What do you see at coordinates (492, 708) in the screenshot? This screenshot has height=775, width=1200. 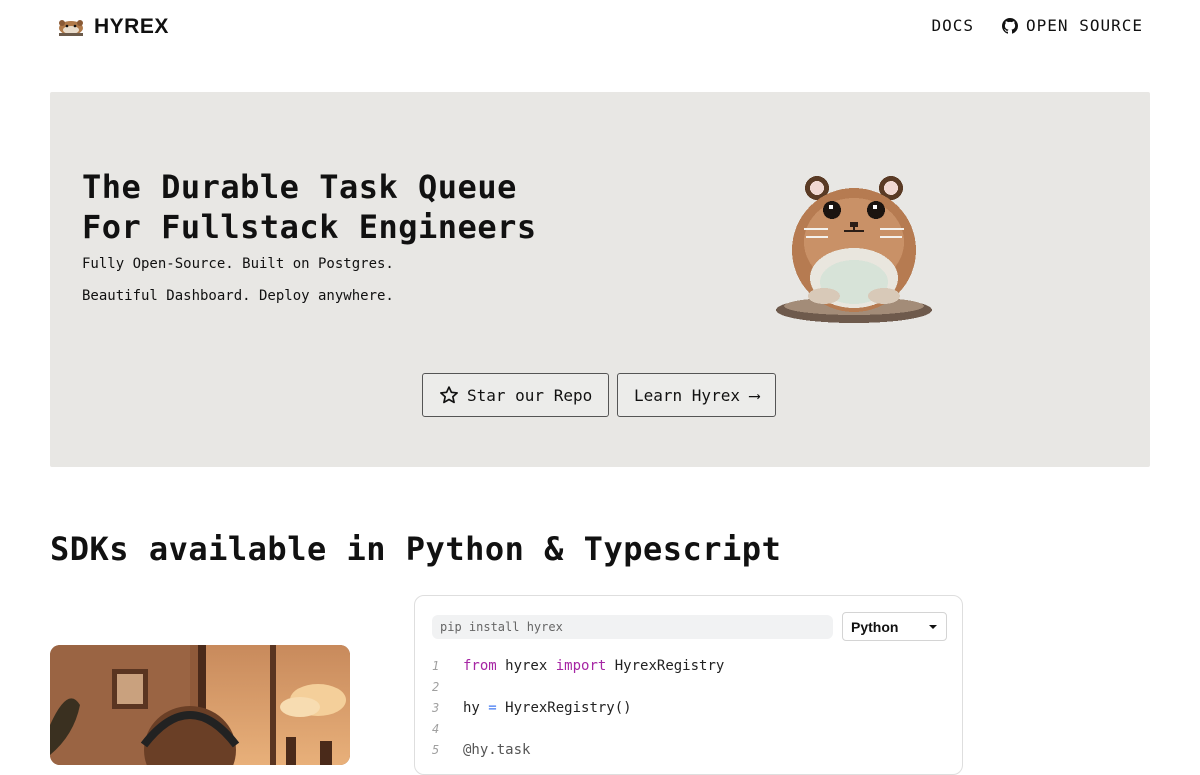 I see `code-token: =` at bounding box center [492, 708].